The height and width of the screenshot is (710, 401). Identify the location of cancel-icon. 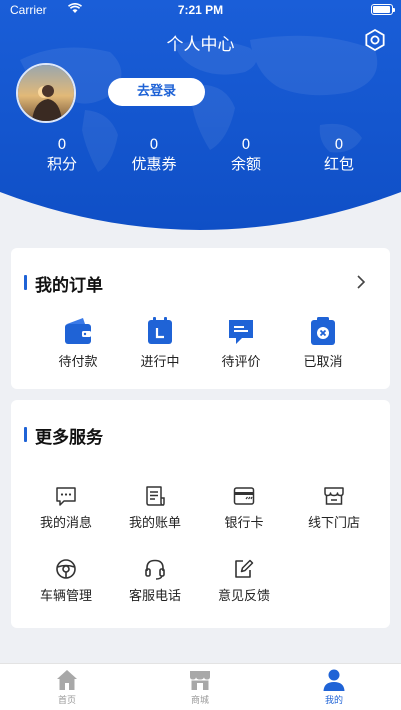
(323, 331).